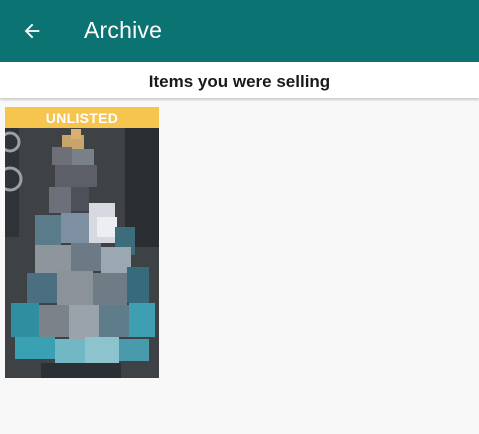 Image resolution: width=479 pixels, height=434 pixels. I want to click on section-header: Items you were selling, so click(239, 80).